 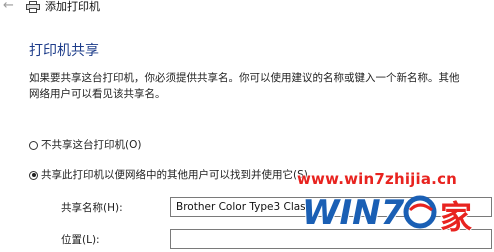 I want to click on svg-text: WIN7, so click(x=353, y=213).